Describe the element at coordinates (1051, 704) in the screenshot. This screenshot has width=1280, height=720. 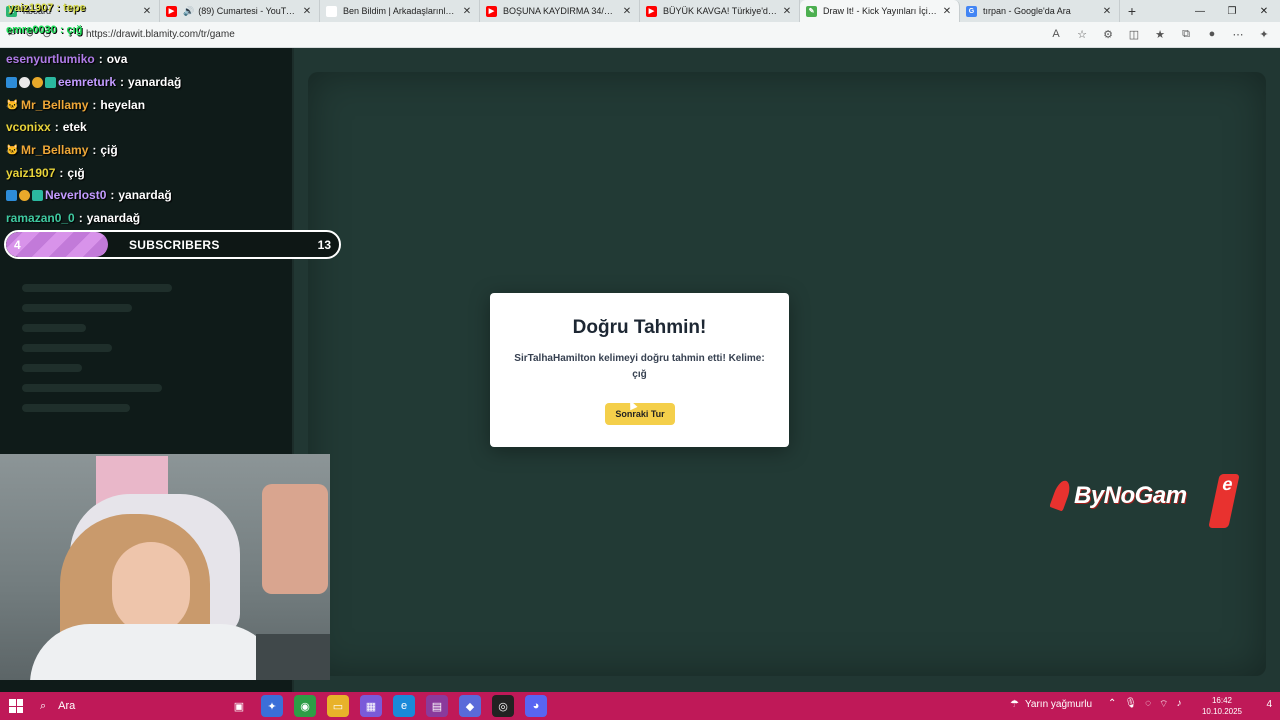
I see `weather-widget: ☂ Yarın yağmurlu` at that location.